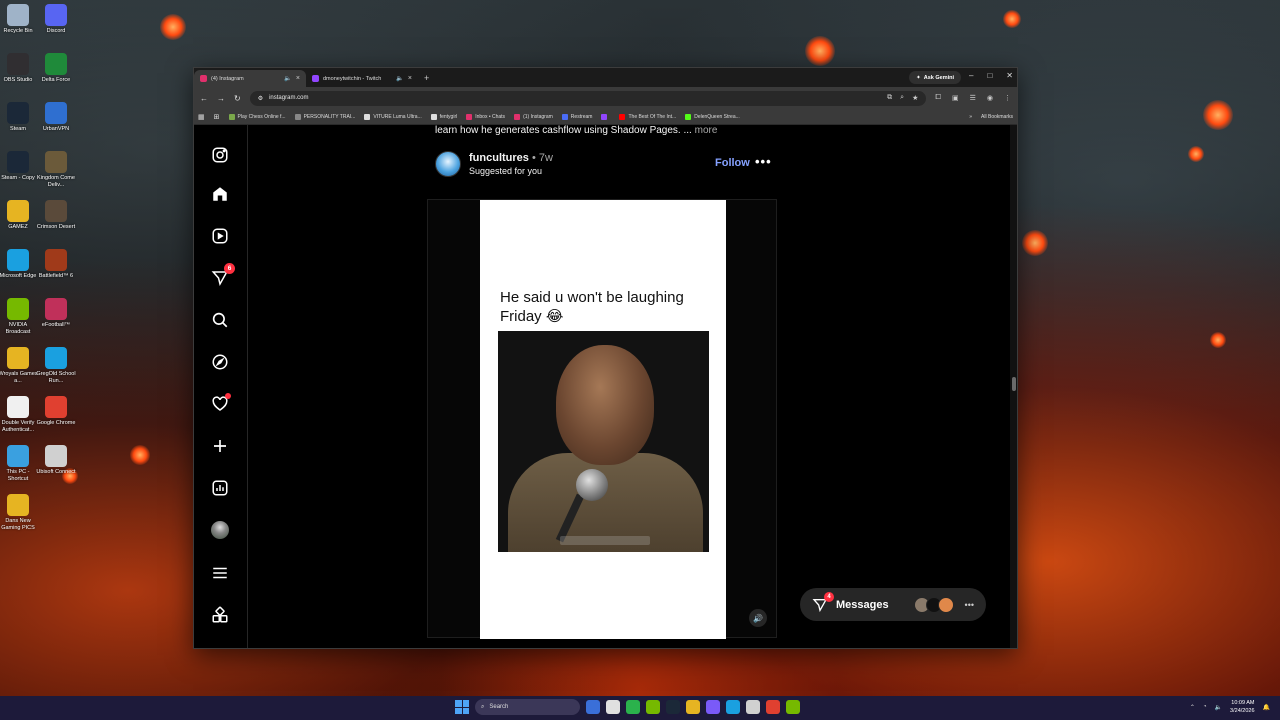 This screenshot has width=1280, height=720. Describe the element at coordinates (250, 78) in the screenshot. I see `tab-instagram: (4) Instagram 🔈 ×` at that location.